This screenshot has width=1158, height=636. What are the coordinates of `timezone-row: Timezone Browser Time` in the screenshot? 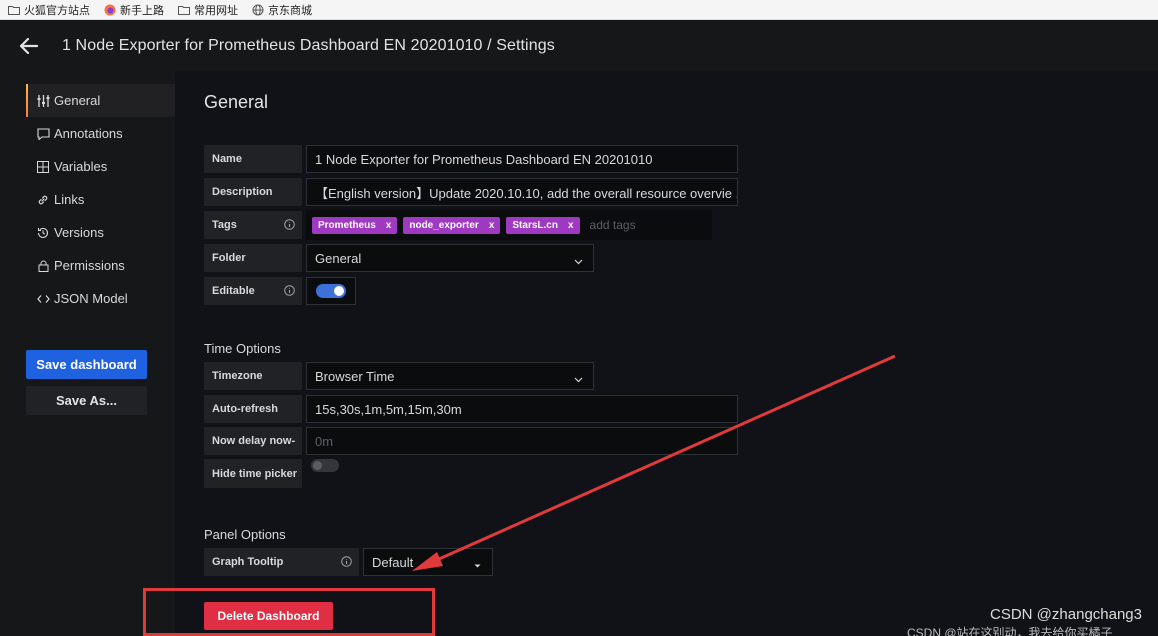 It's located at (399, 376).